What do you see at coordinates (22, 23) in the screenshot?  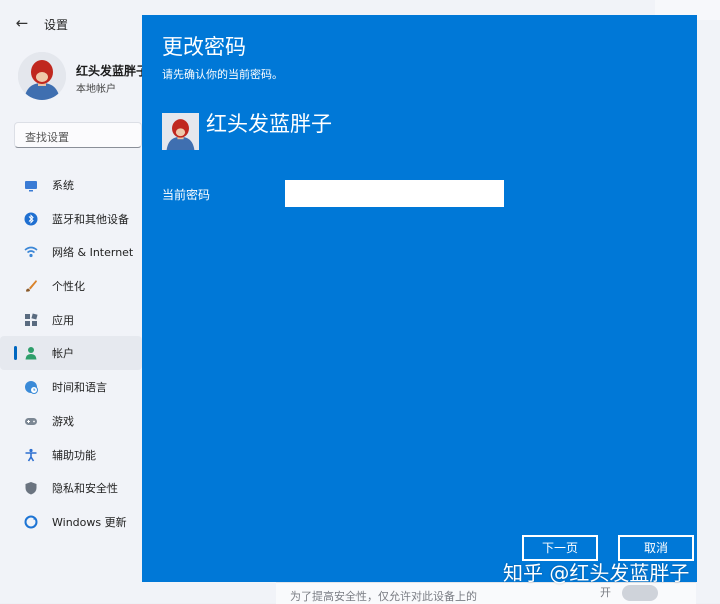 I see `back-arrow-icon: ←` at bounding box center [22, 23].